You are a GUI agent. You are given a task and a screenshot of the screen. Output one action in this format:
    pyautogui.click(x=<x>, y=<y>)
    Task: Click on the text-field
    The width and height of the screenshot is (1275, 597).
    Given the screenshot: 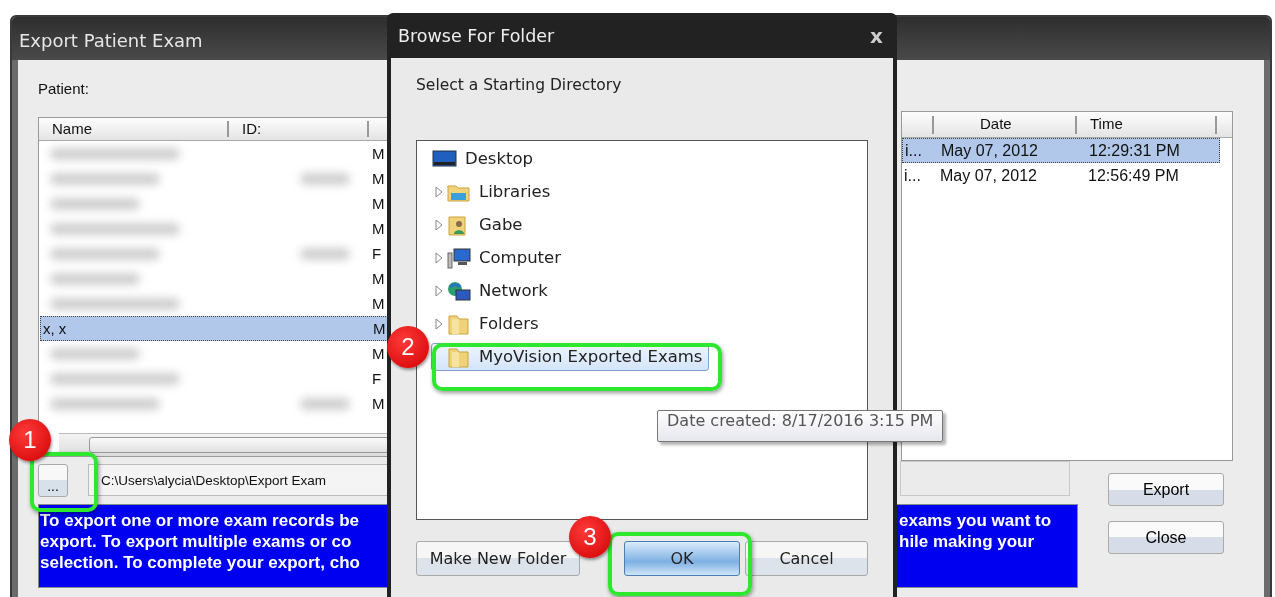 What is the action you would take?
    pyautogui.click(x=985, y=478)
    